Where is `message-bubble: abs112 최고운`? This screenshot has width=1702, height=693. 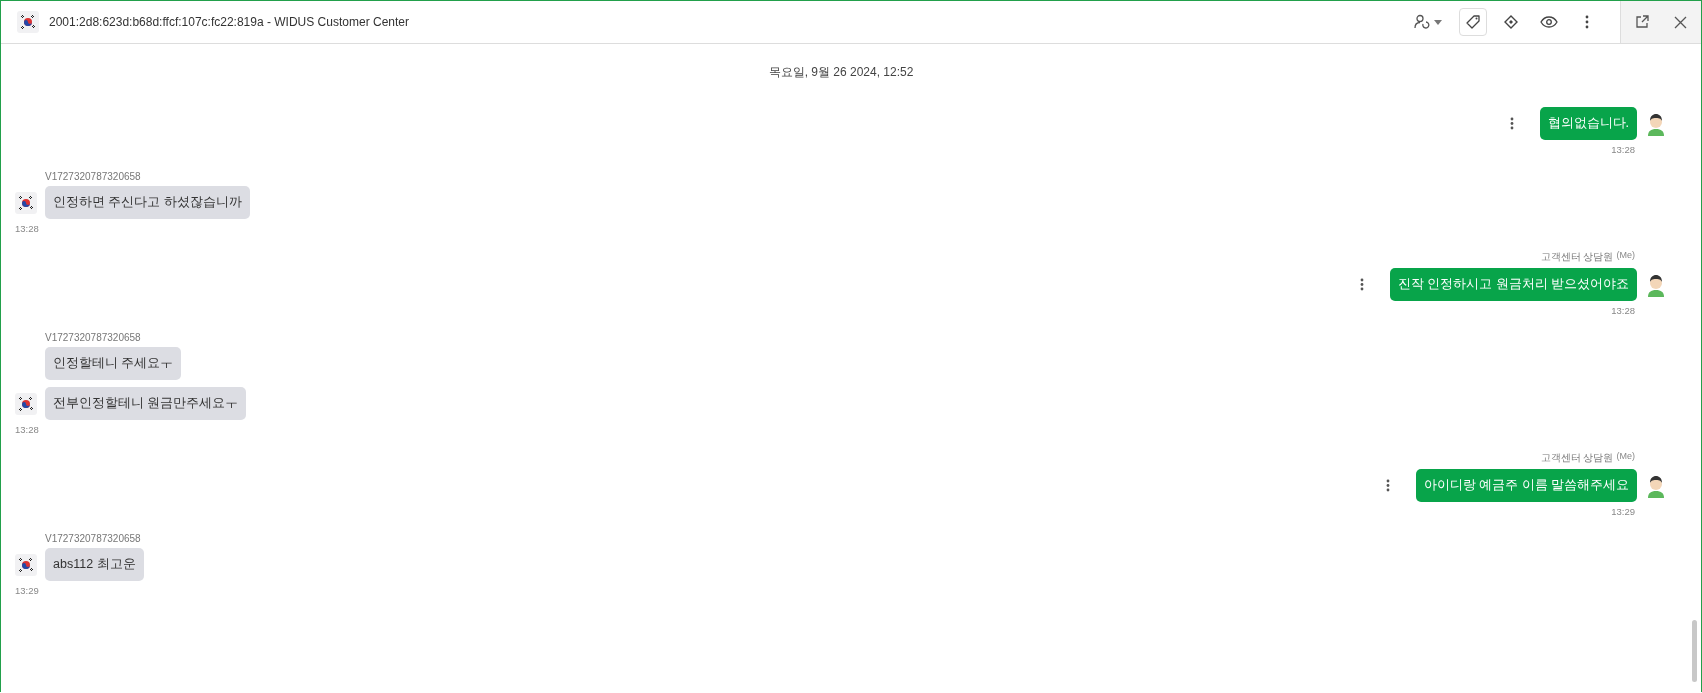 message-bubble: abs112 최고운 is located at coordinates (94, 564).